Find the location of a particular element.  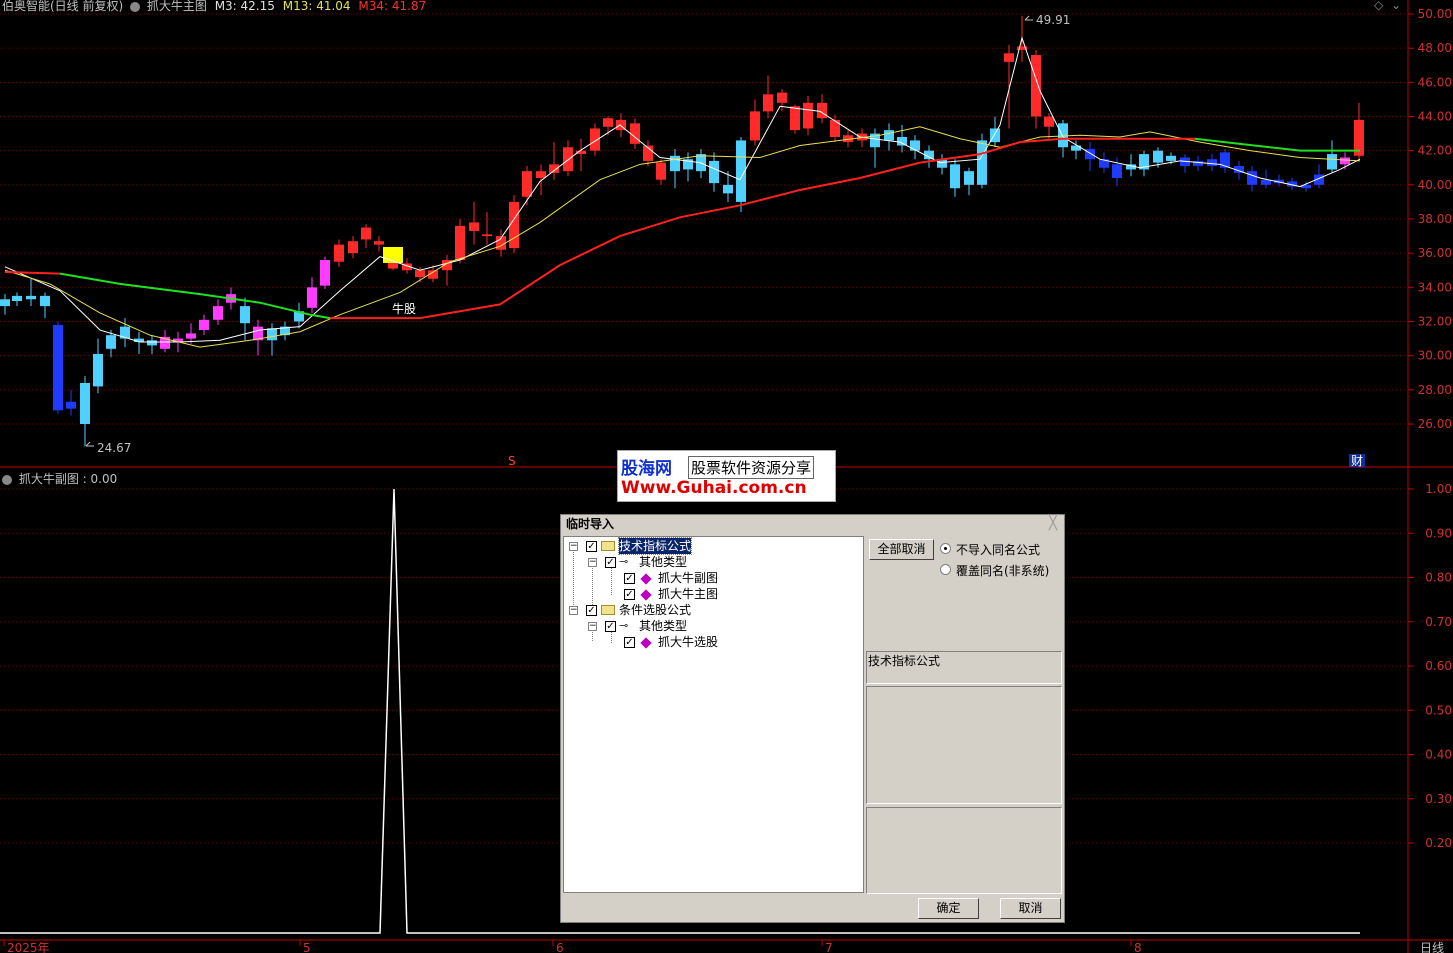

sub-tick-label: 0.70 is located at coordinates (1438, 622).